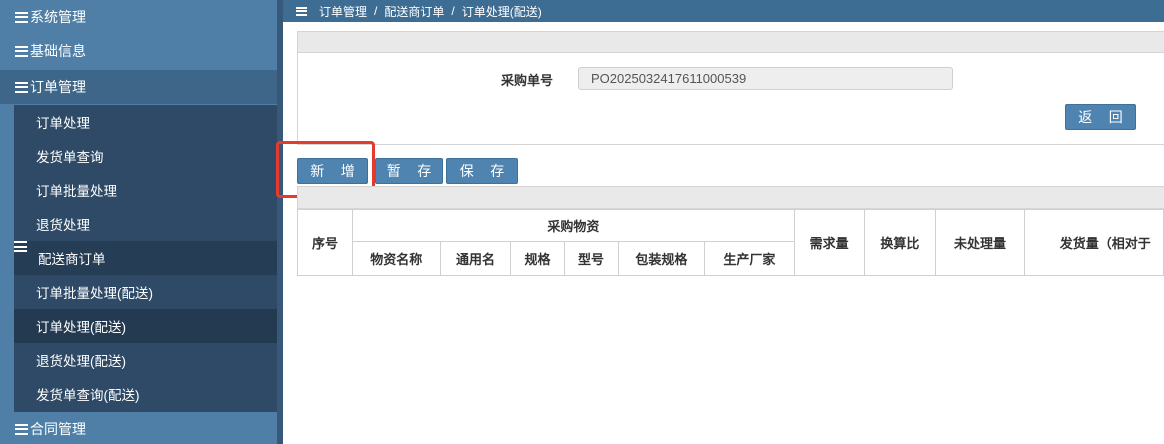 This screenshot has height=444, width=1164. Describe the element at coordinates (138, 17) in the screenshot. I see `sidebar-item-system: 系统管理` at that location.